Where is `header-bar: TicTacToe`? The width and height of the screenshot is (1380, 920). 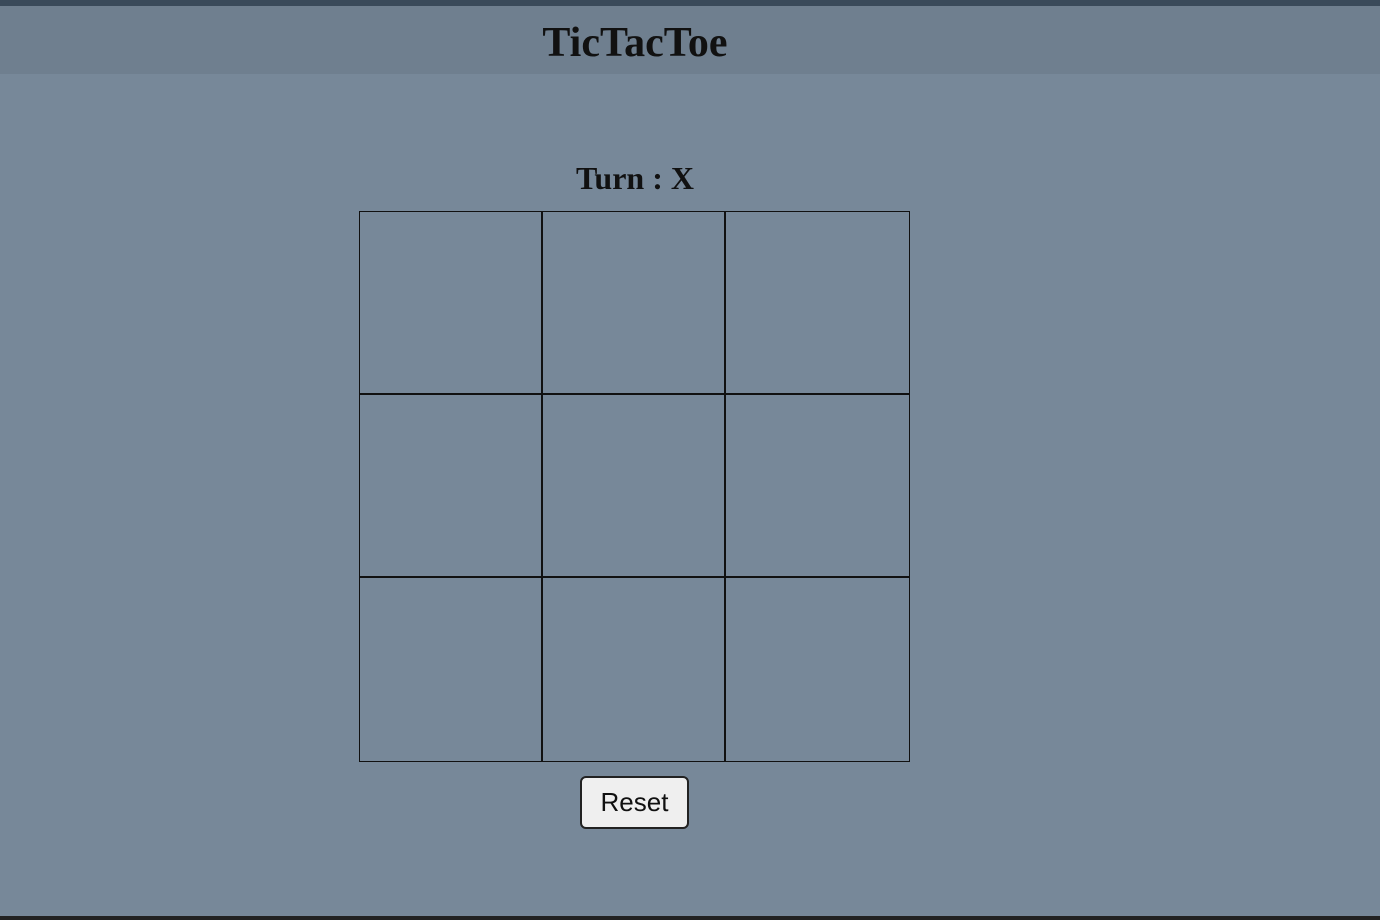 header-bar: TicTacToe is located at coordinates (690, 40).